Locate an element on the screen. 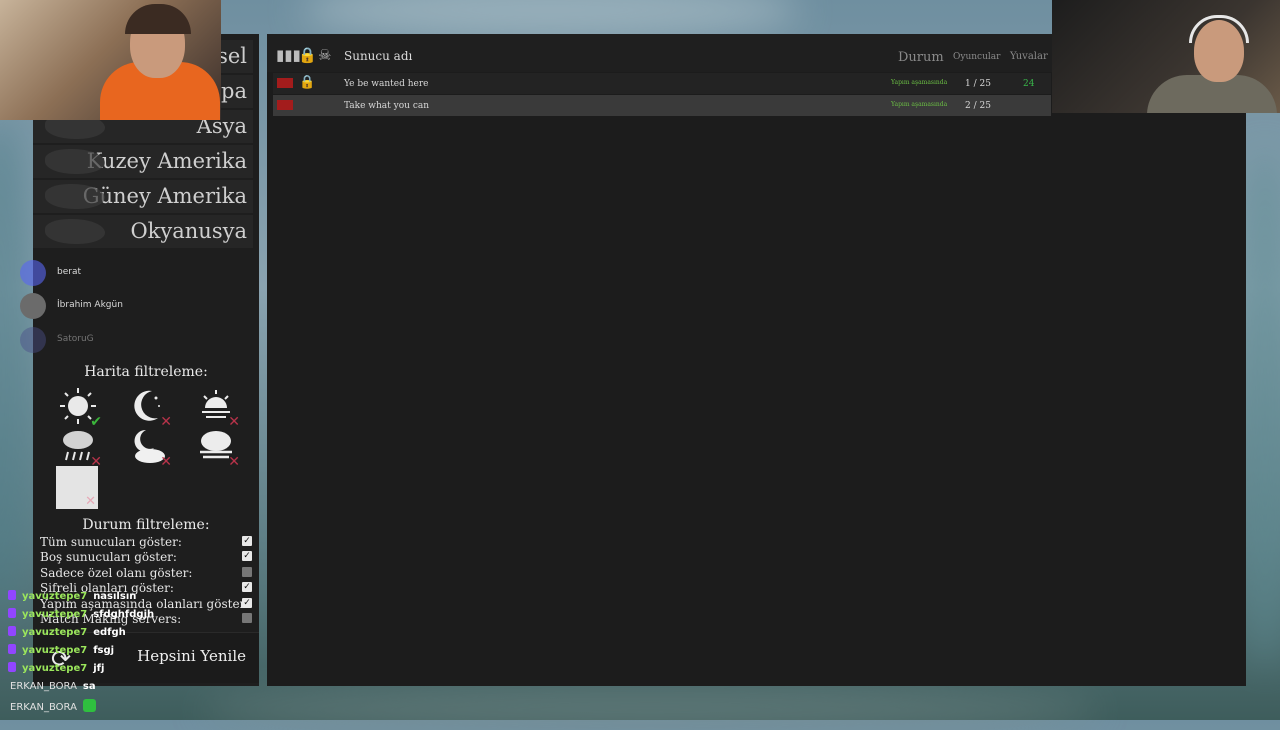 The width and height of the screenshot is (1280, 730). chat-message: yavuztepe7 nasılsın is located at coordinates (68, 598).